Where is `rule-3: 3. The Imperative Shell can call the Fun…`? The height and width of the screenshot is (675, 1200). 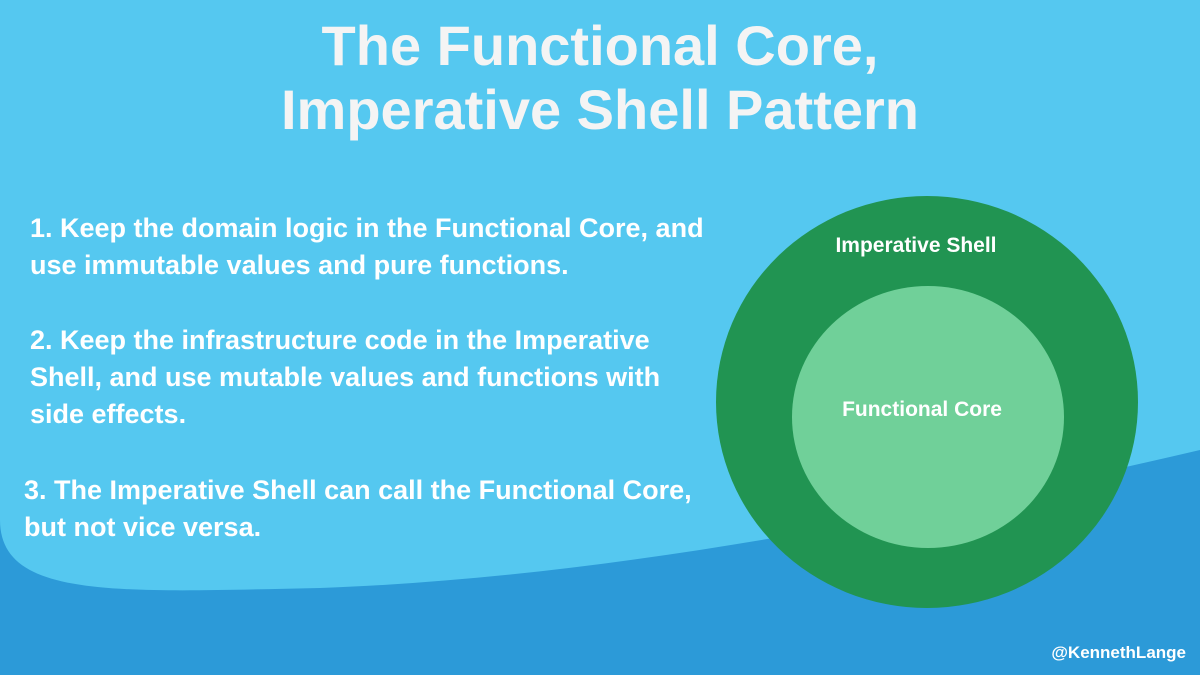 rule-3: 3. The Imperative Shell can call the Fun… is located at coordinates (358, 508).